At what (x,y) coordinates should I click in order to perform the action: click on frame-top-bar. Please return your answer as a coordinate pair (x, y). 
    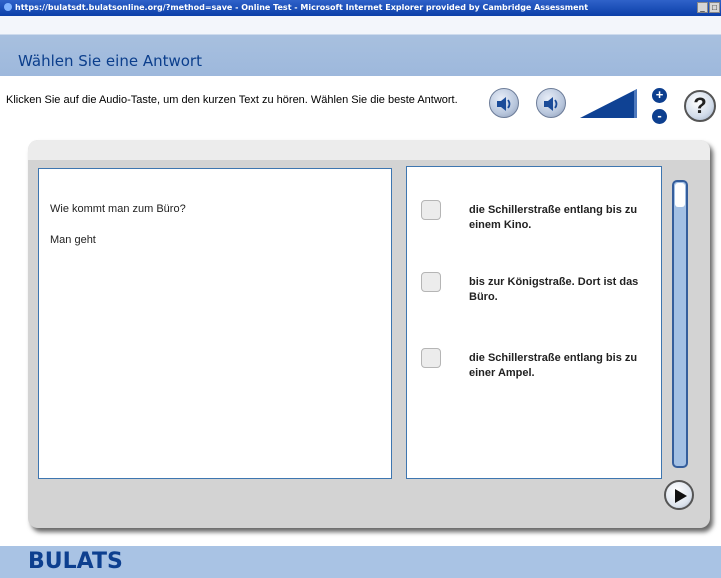
    Looking at the image, I should click on (369, 150).